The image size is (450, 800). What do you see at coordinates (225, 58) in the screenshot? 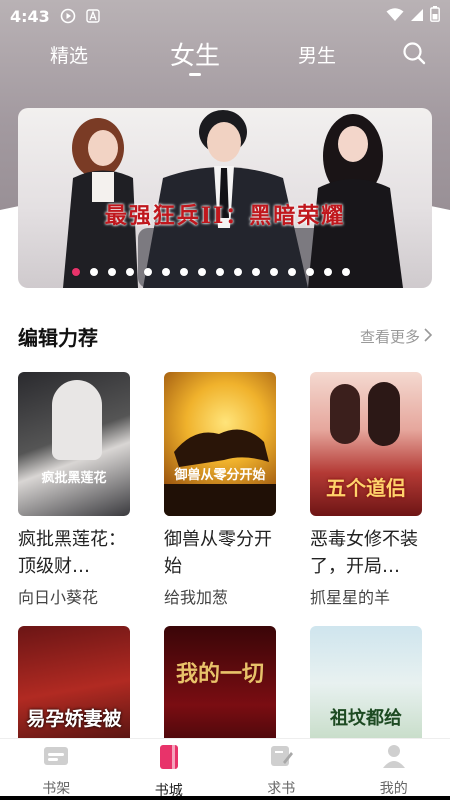
I see `top-nav: 精选 女生 男生` at bounding box center [225, 58].